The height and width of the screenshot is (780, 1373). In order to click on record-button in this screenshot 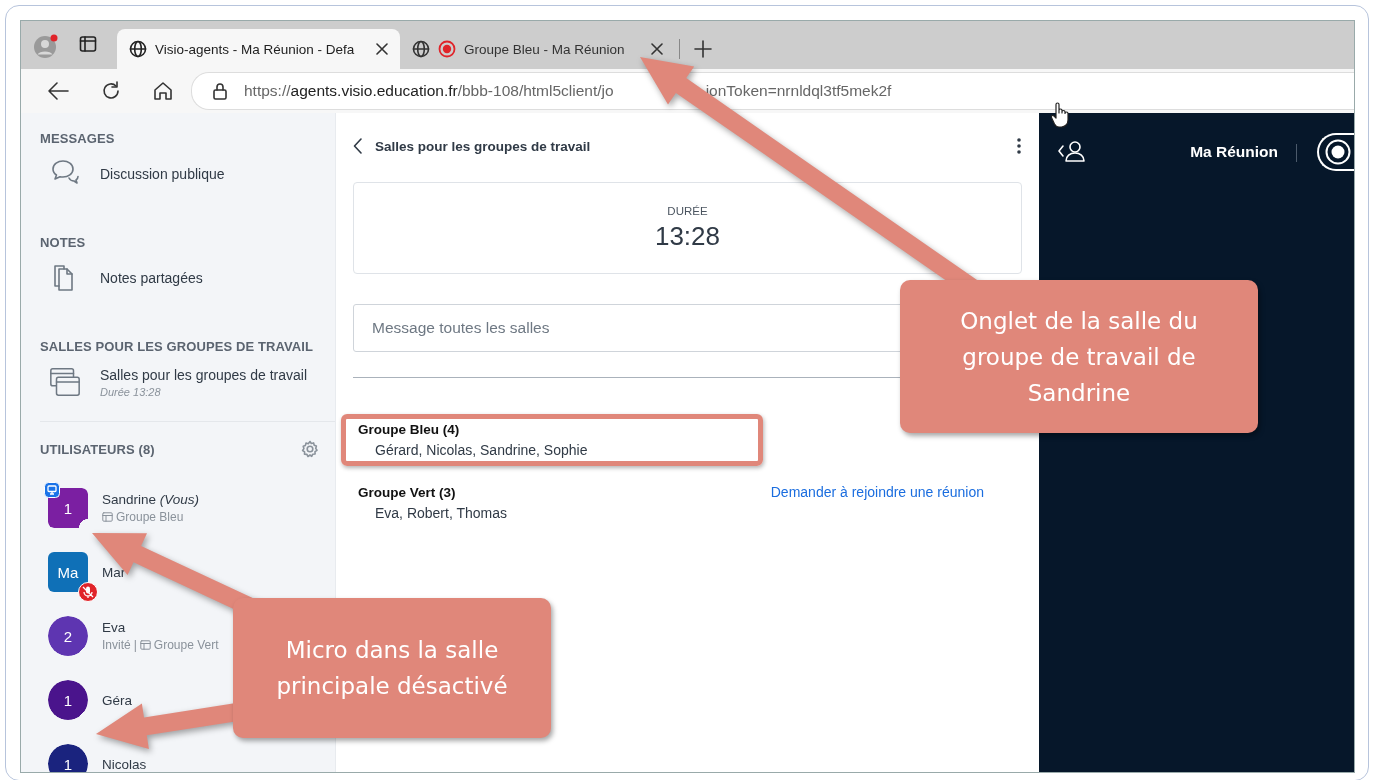, I will do `click(1335, 152)`.